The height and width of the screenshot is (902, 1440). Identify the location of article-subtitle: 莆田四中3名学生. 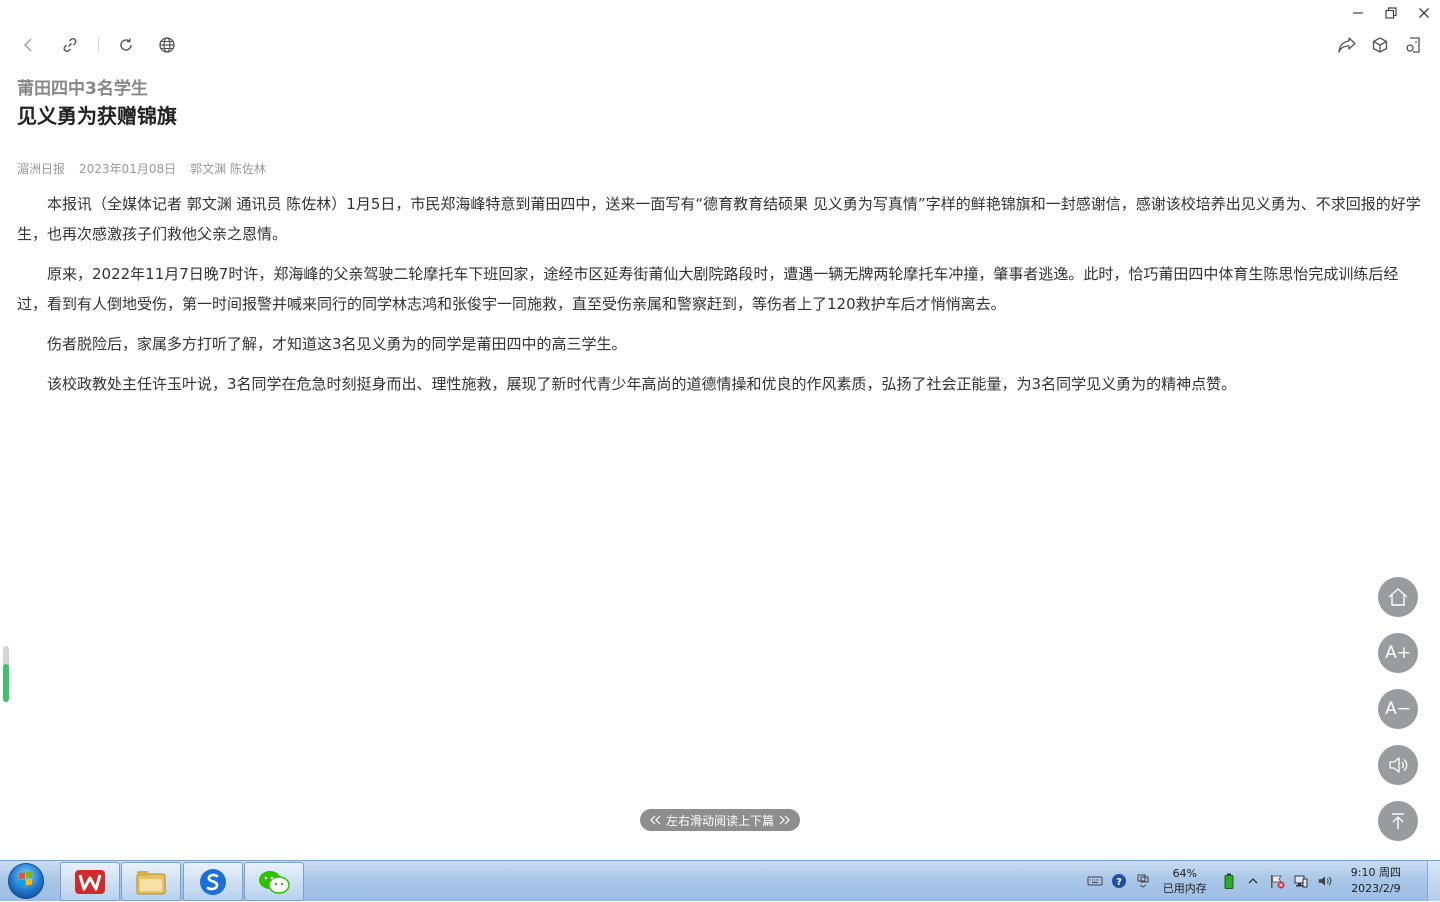
(82, 89).